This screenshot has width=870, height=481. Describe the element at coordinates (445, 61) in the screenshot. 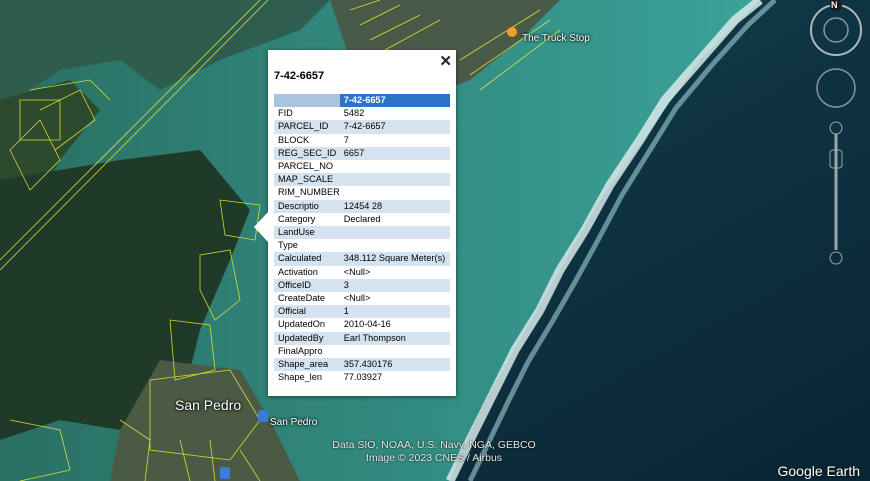

I see `close-icon: ✕` at that location.